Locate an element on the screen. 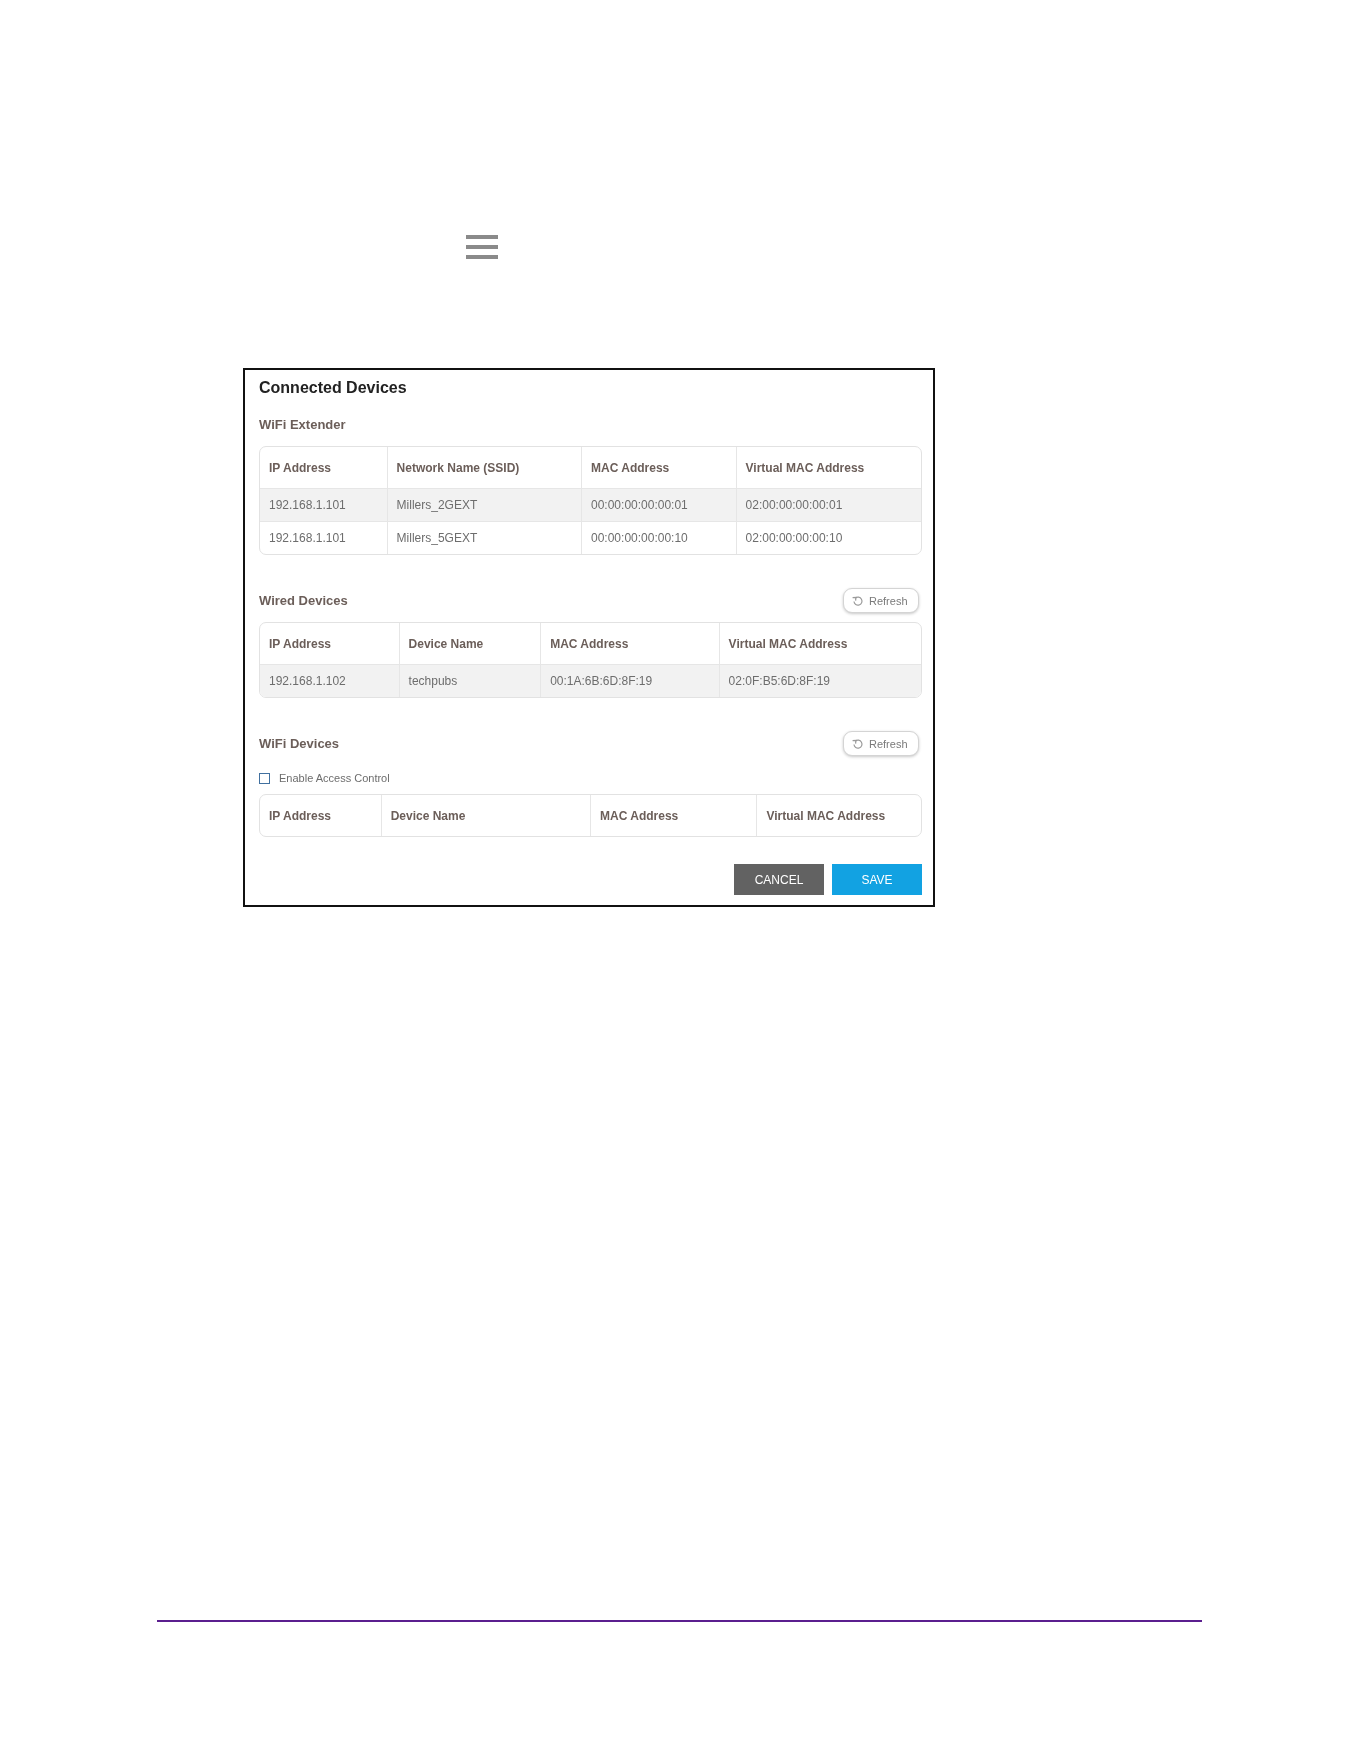  section-title: WiFi Extender is located at coordinates (302, 424).